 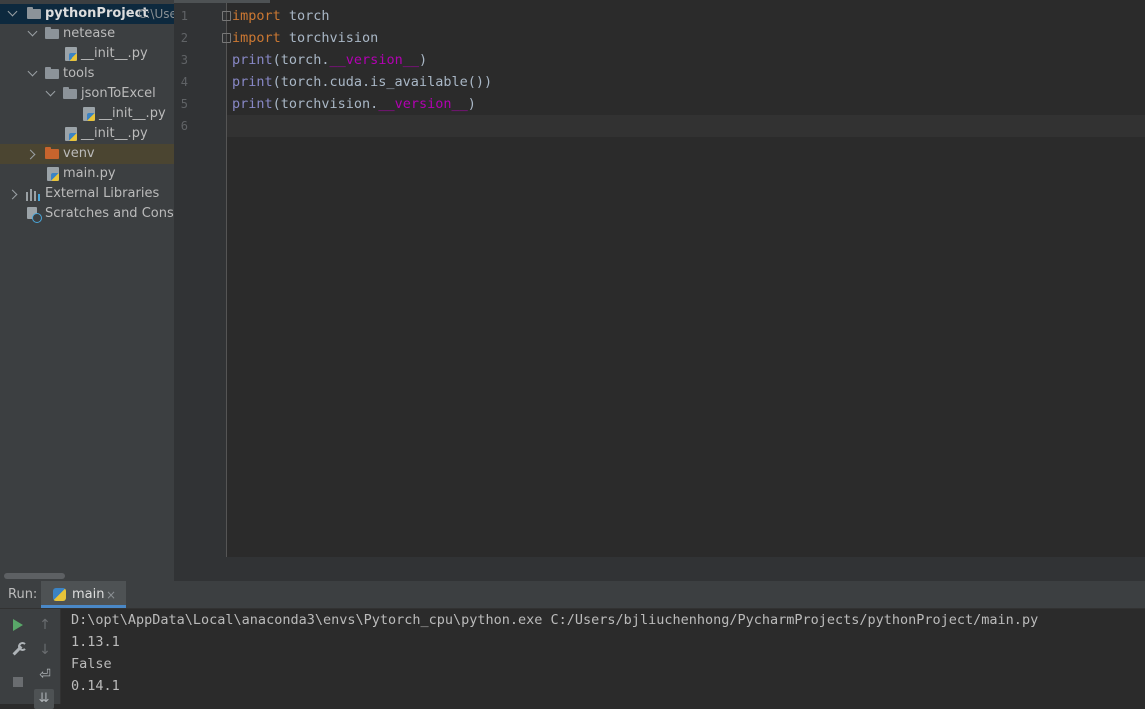 What do you see at coordinates (281, 16) in the screenshot?
I see `code-line-1: import torch` at bounding box center [281, 16].